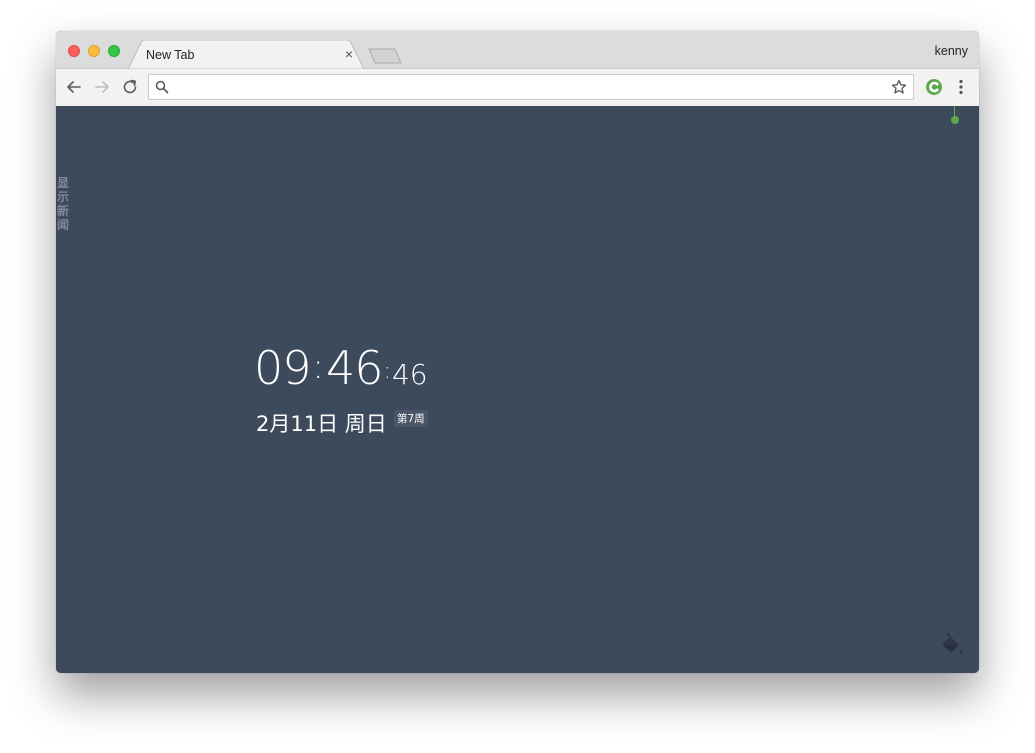 This screenshot has height=753, width=1035. What do you see at coordinates (951, 51) in the screenshot?
I see `profile-name: kenny` at bounding box center [951, 51].